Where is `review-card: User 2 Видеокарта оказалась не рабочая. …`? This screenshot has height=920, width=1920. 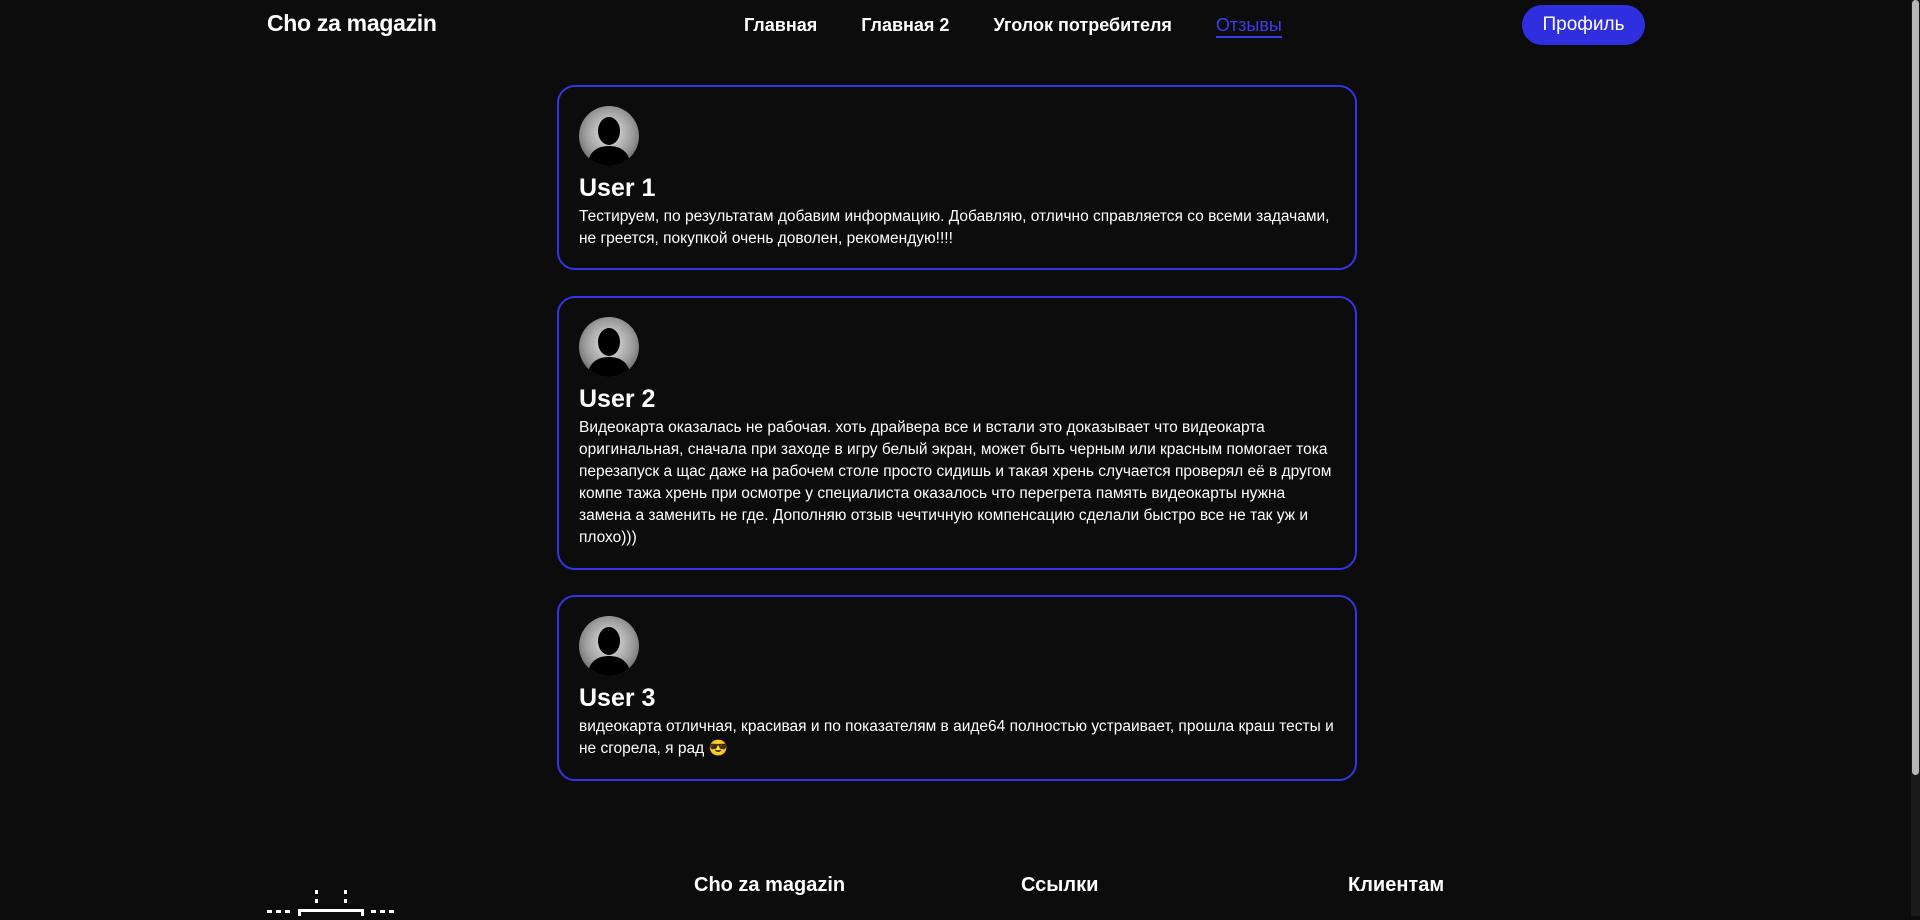
review-card: User 2 Видеокарта оказалась не рабочая. … is located at coordinates (957, 433).